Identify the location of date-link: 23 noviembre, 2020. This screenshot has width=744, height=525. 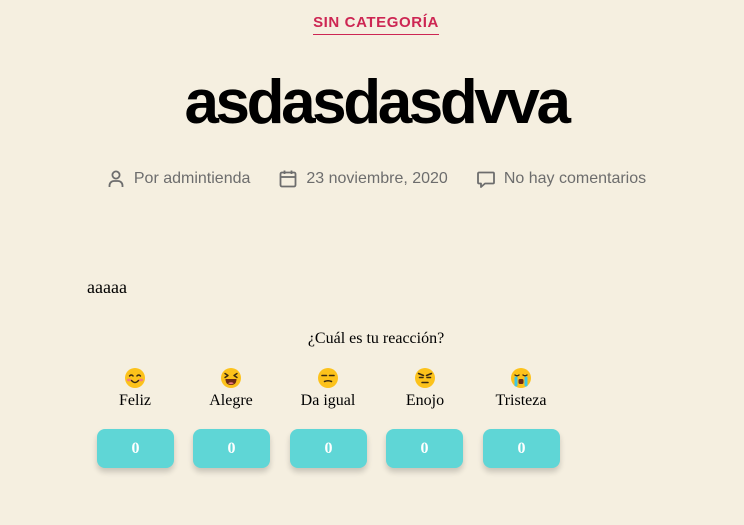
(376, 179).